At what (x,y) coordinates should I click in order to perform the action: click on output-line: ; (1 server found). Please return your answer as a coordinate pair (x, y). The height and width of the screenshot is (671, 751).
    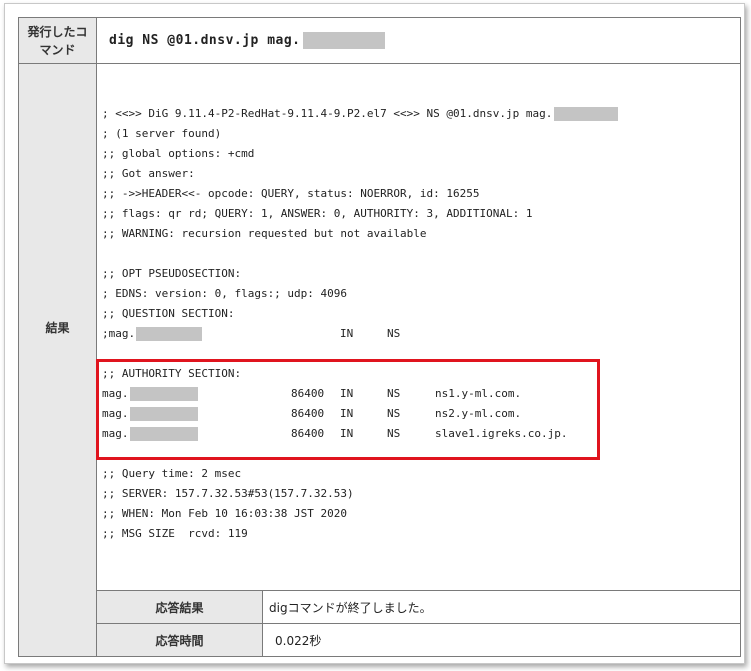
    Looking at the image, I should click on (162, 133).